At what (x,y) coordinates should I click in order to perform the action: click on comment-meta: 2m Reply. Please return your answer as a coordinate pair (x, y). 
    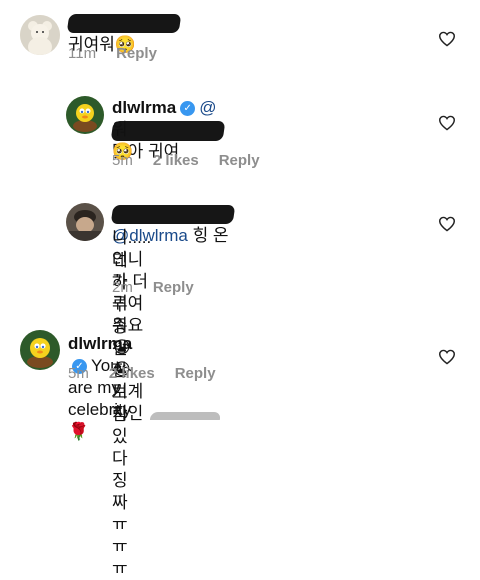
    Looking at the image, I should click on (153, 287).